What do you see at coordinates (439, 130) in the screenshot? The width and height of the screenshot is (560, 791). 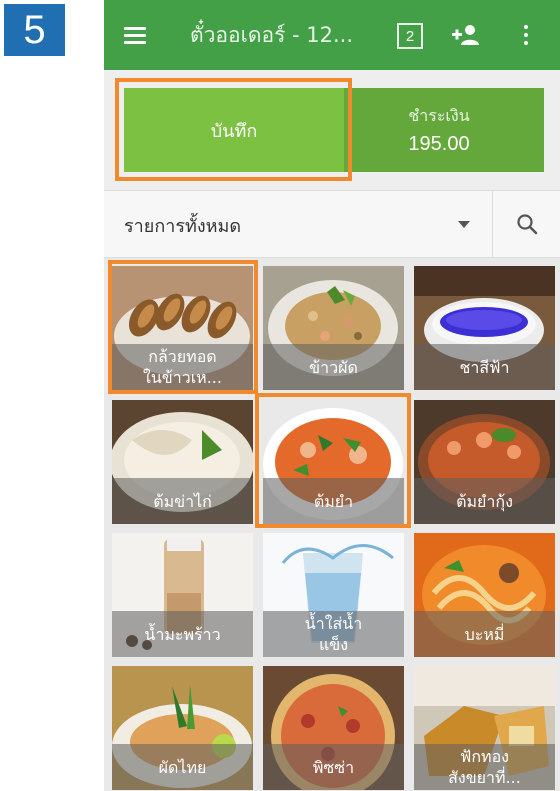 I see `pay-button: ชำระเงิน 195.00` at bounding box center [439, 130].